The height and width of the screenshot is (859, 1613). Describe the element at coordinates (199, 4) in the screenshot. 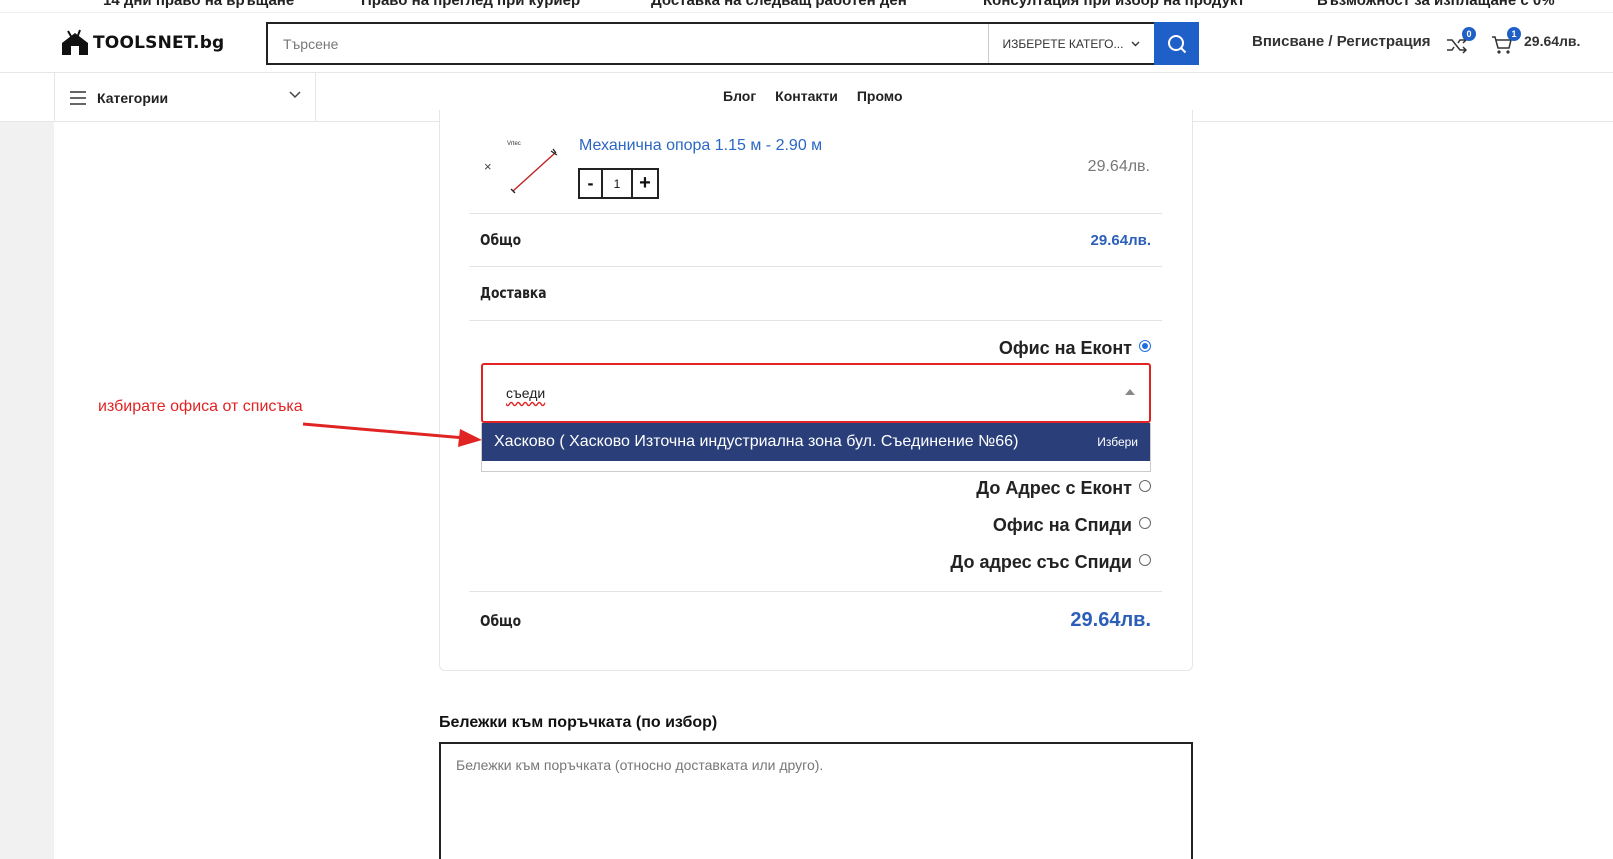

I see `promo-item: 14 дни право на връщане` at that location.